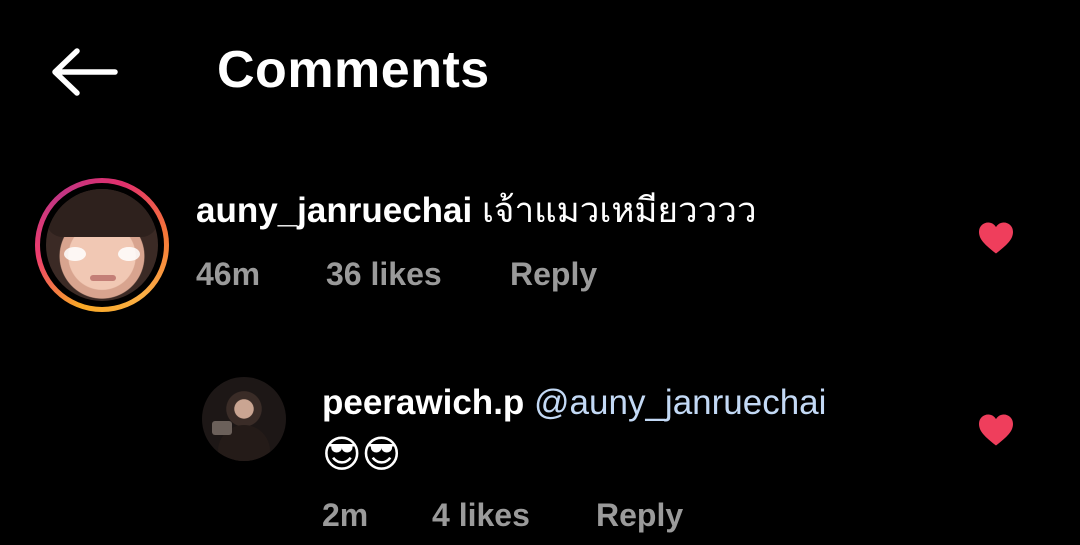 The width and height of the screenshot is (1080, 545). What do you see at coordinates (353, 70) in the screenshot?
I see `page-title: Comments` at bounding box center [353, 70].